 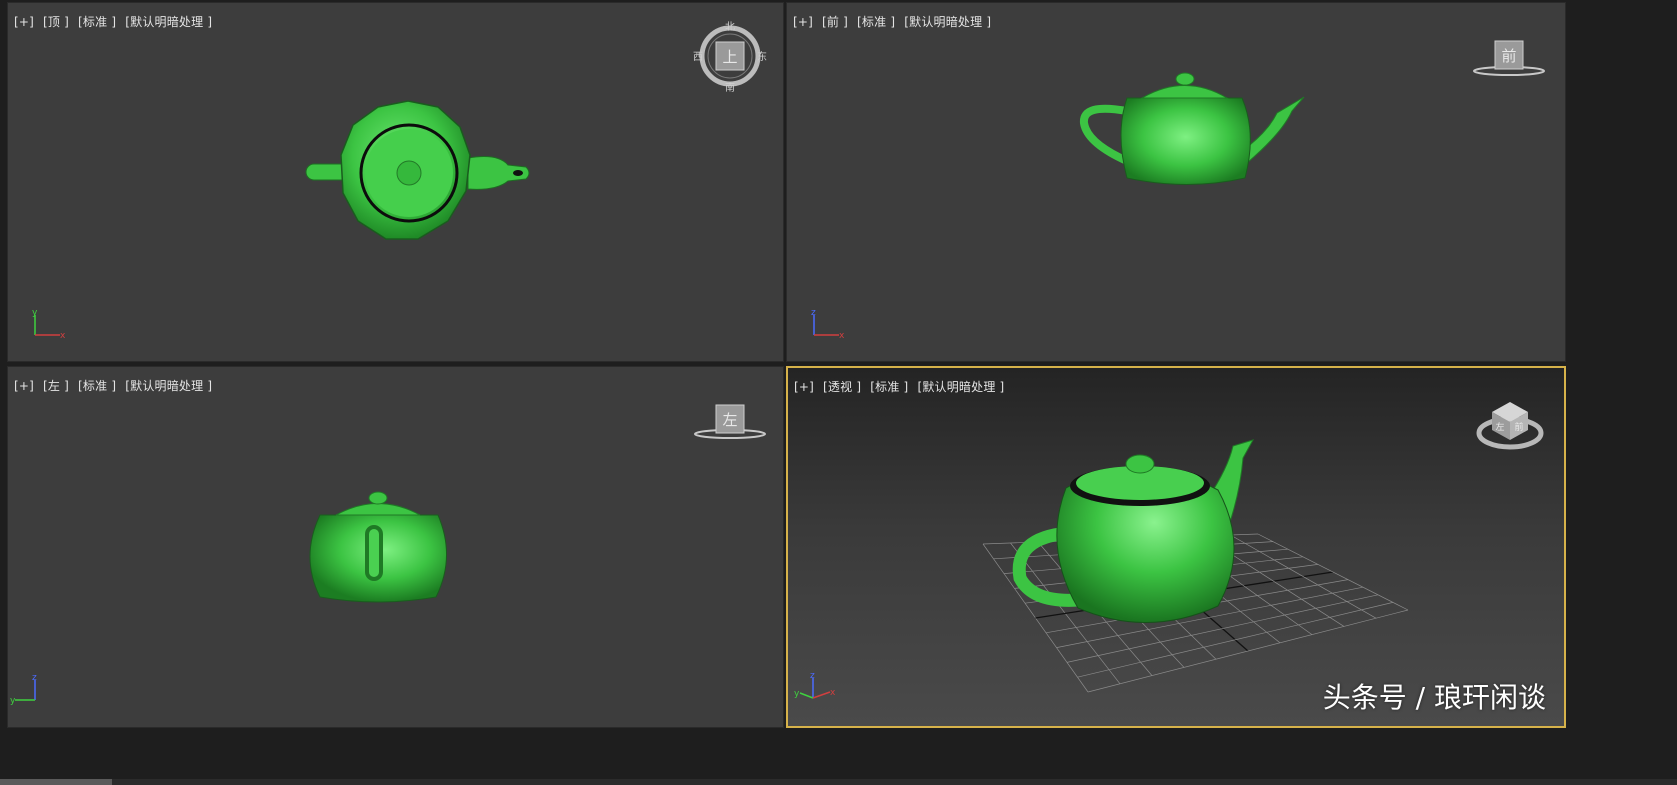 I want to click on viewport-view-menu: [前 ], so click(x=835, y=22).